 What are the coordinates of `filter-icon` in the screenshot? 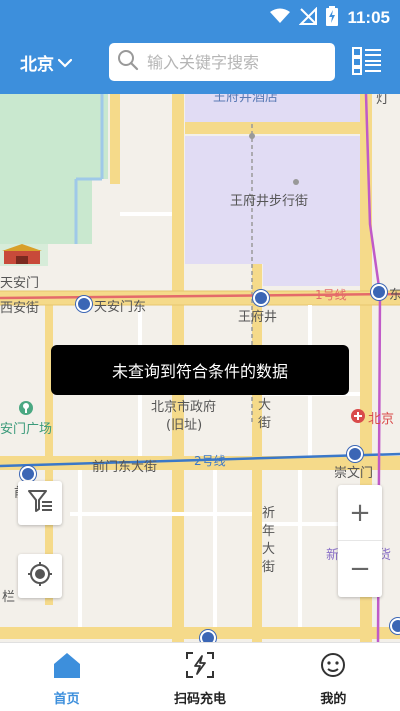 It's located at (40, 503).